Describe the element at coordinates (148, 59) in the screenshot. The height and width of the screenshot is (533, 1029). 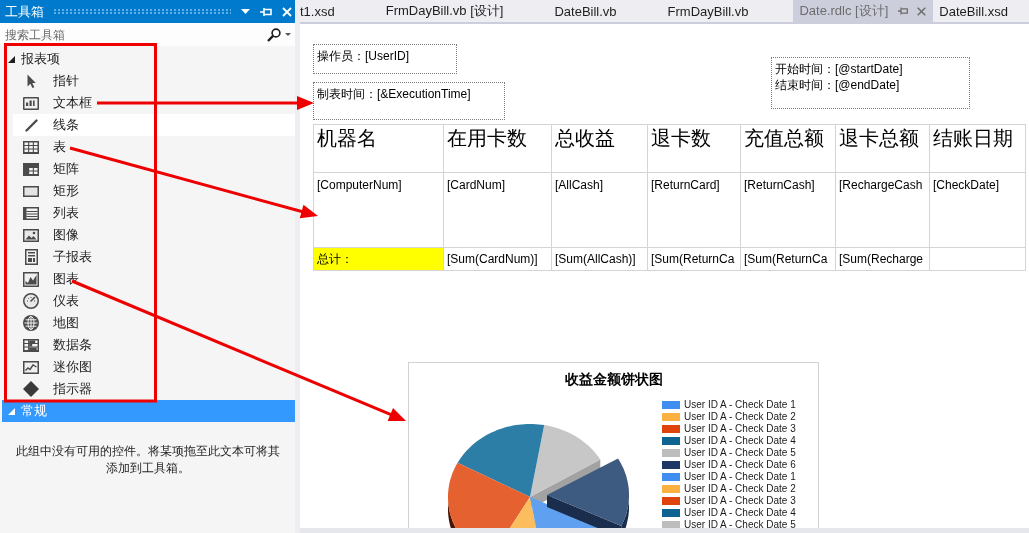
I see `group-header: 报表项` at that location.